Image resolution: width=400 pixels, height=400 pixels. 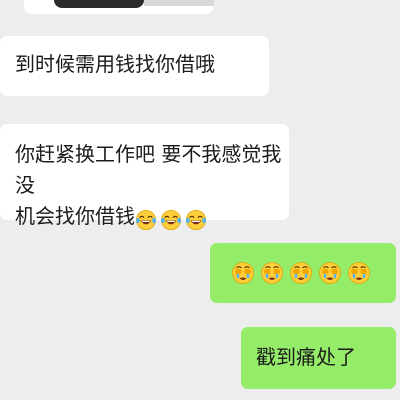 What do you see at coordinates (148, 169) in the screenshot?
I see `message-text-line: 你赶紧换工作吧 要不我感觉我没` at bounding box center [148, 169].